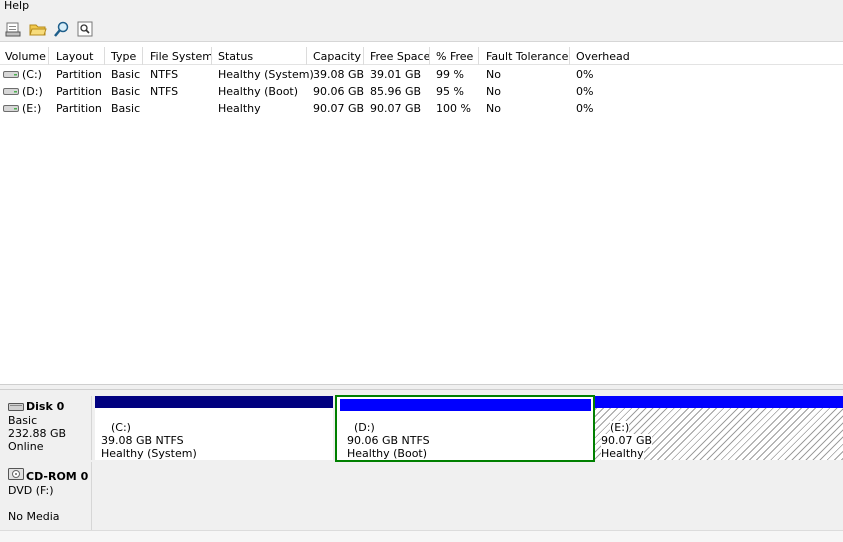 Image resolution: width=843 pixels, height=542 pixels. Describe the element at coordinates (454, 56) in the screenshot. I see `column-percent-free: % Free` at that location.